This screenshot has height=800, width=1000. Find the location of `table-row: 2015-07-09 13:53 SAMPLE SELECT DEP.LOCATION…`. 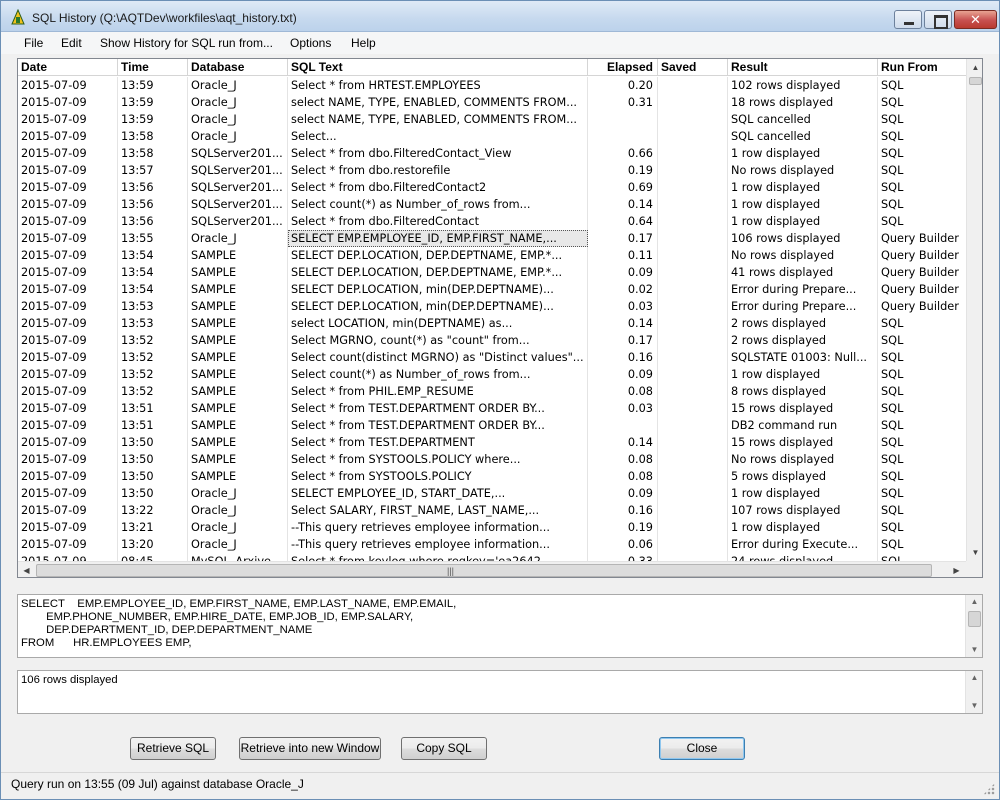

table-row: 2015-07-09 13:53 SAMPLE SELECT DEP.LOCATION… is located at coordinates (492, 306).